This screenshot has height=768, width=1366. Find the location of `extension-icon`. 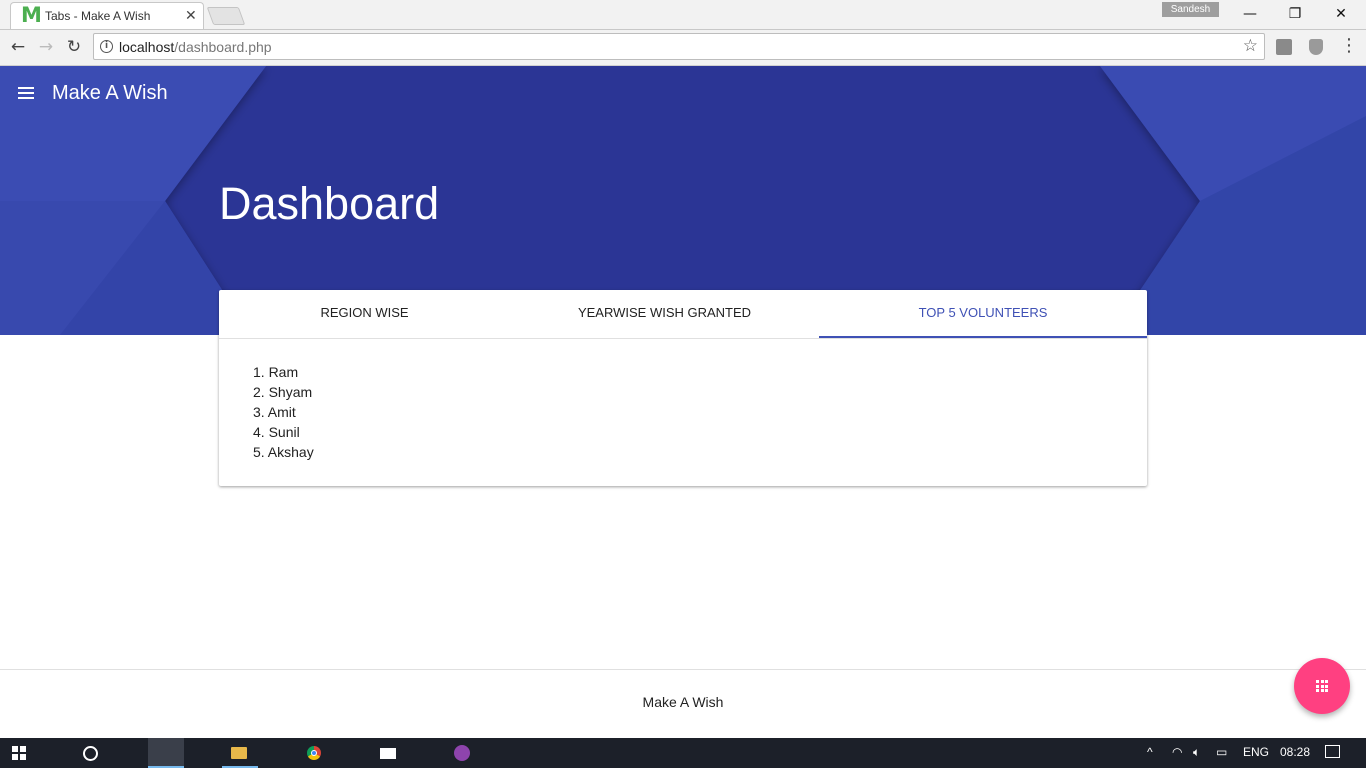

extension-icon is located at coordinates (1284, 47).